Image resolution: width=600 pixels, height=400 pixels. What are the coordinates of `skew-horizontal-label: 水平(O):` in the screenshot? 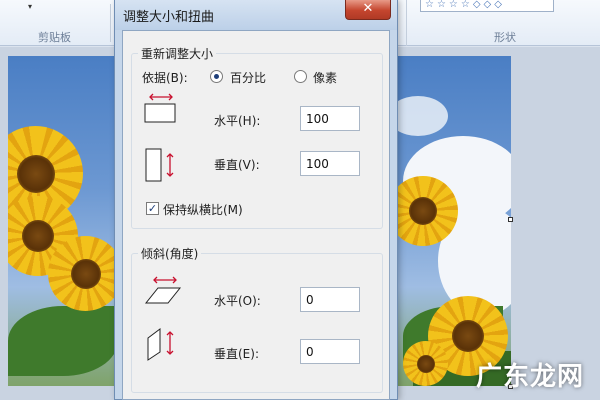 It's located at (237, 301).